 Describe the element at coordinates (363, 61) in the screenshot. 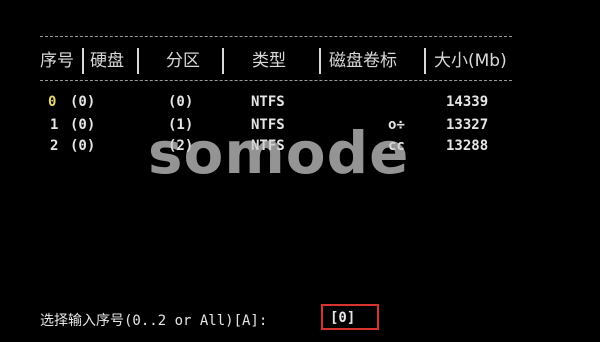

I see `header-label: 磁盘卷标` at that location.